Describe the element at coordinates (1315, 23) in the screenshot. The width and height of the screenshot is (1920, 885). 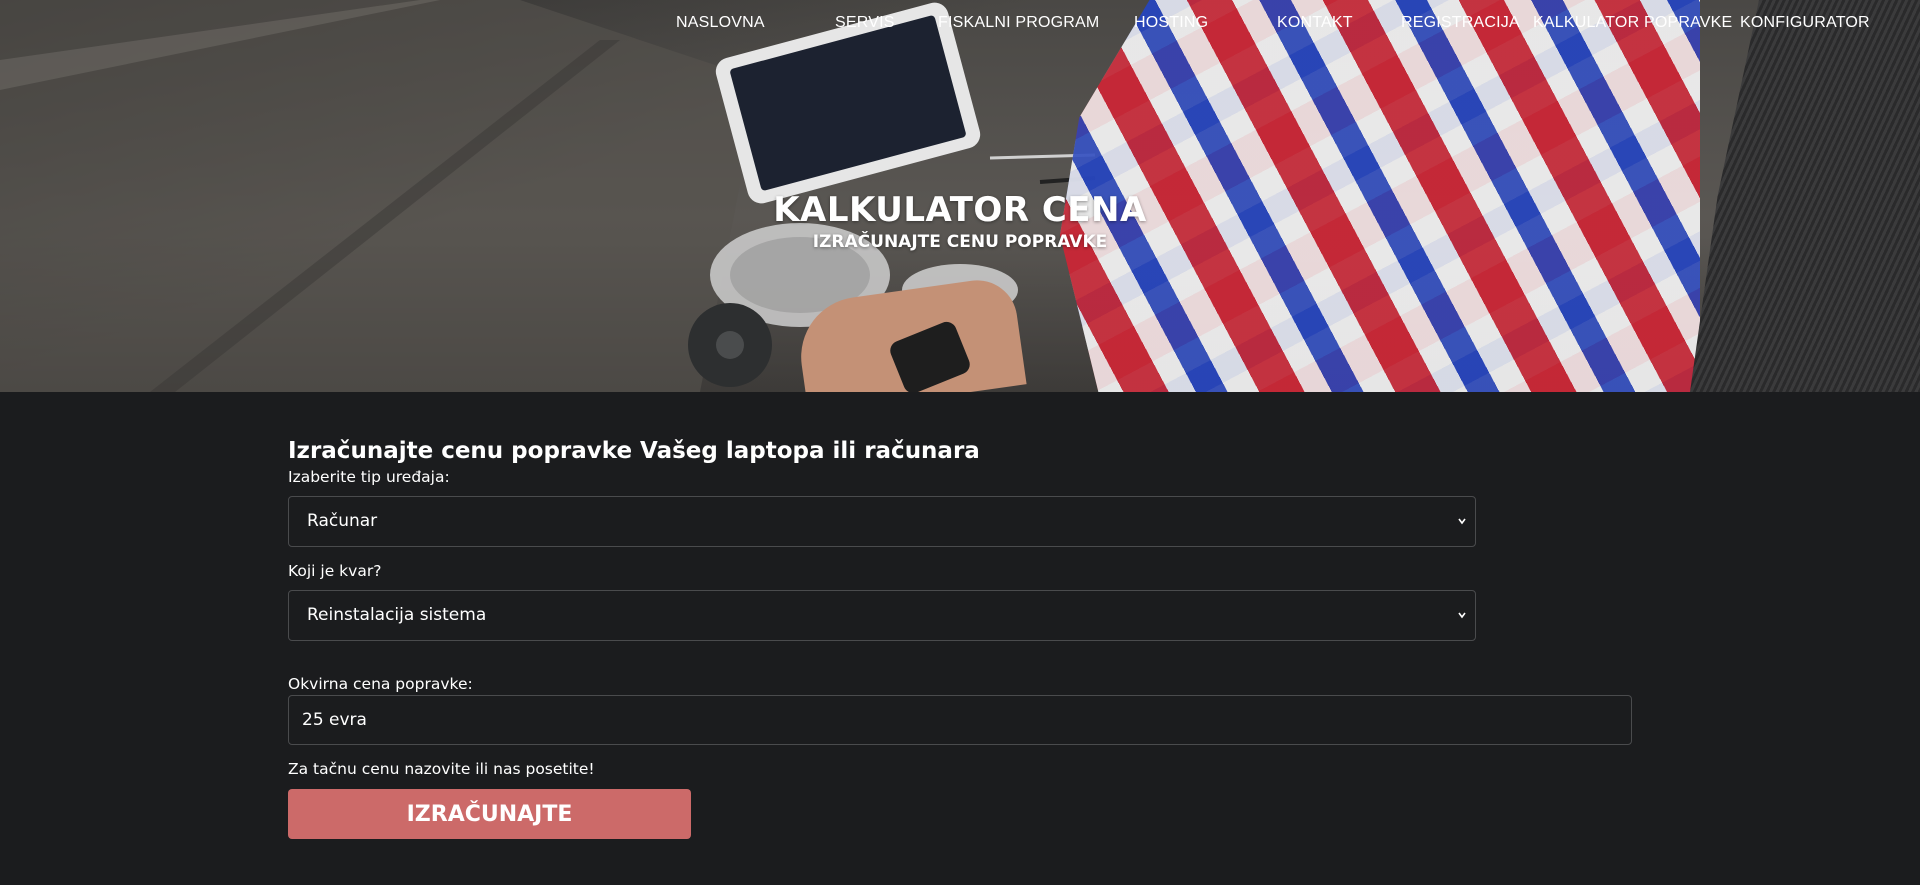
I see `nav-item-kontakt: KONTAKT` at that location.